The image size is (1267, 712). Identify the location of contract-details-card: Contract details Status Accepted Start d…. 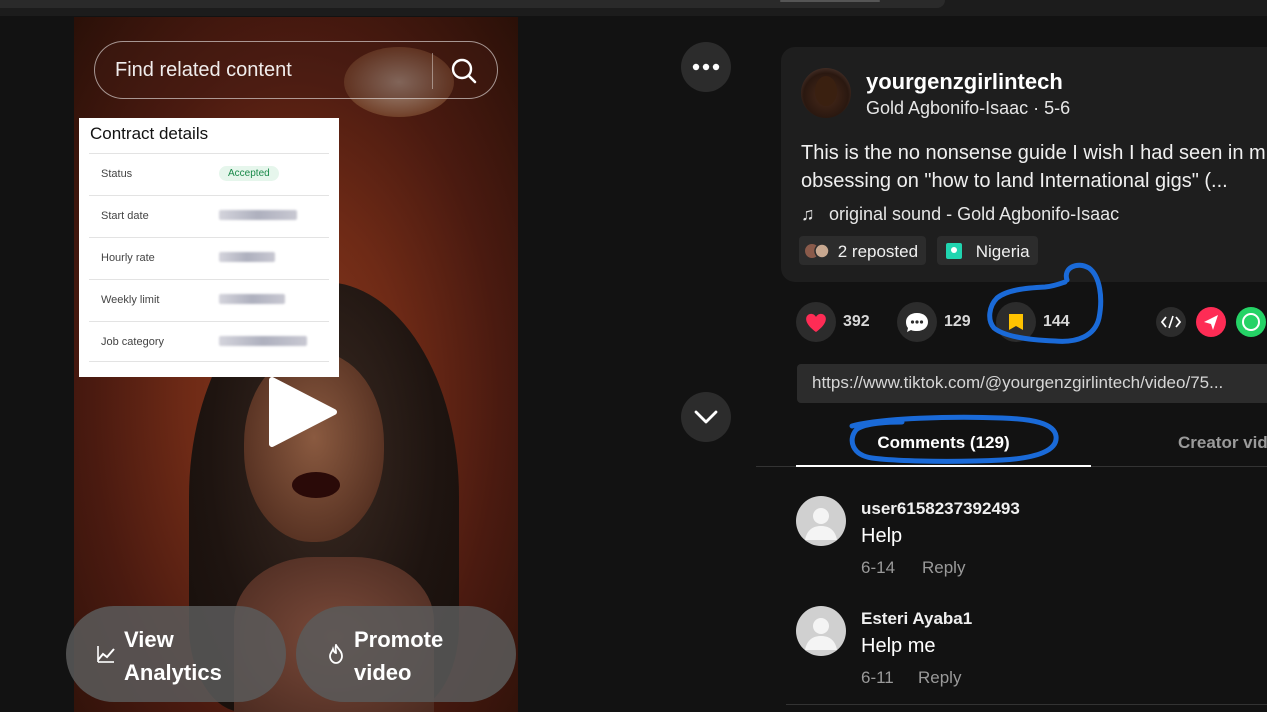
(209, 247).